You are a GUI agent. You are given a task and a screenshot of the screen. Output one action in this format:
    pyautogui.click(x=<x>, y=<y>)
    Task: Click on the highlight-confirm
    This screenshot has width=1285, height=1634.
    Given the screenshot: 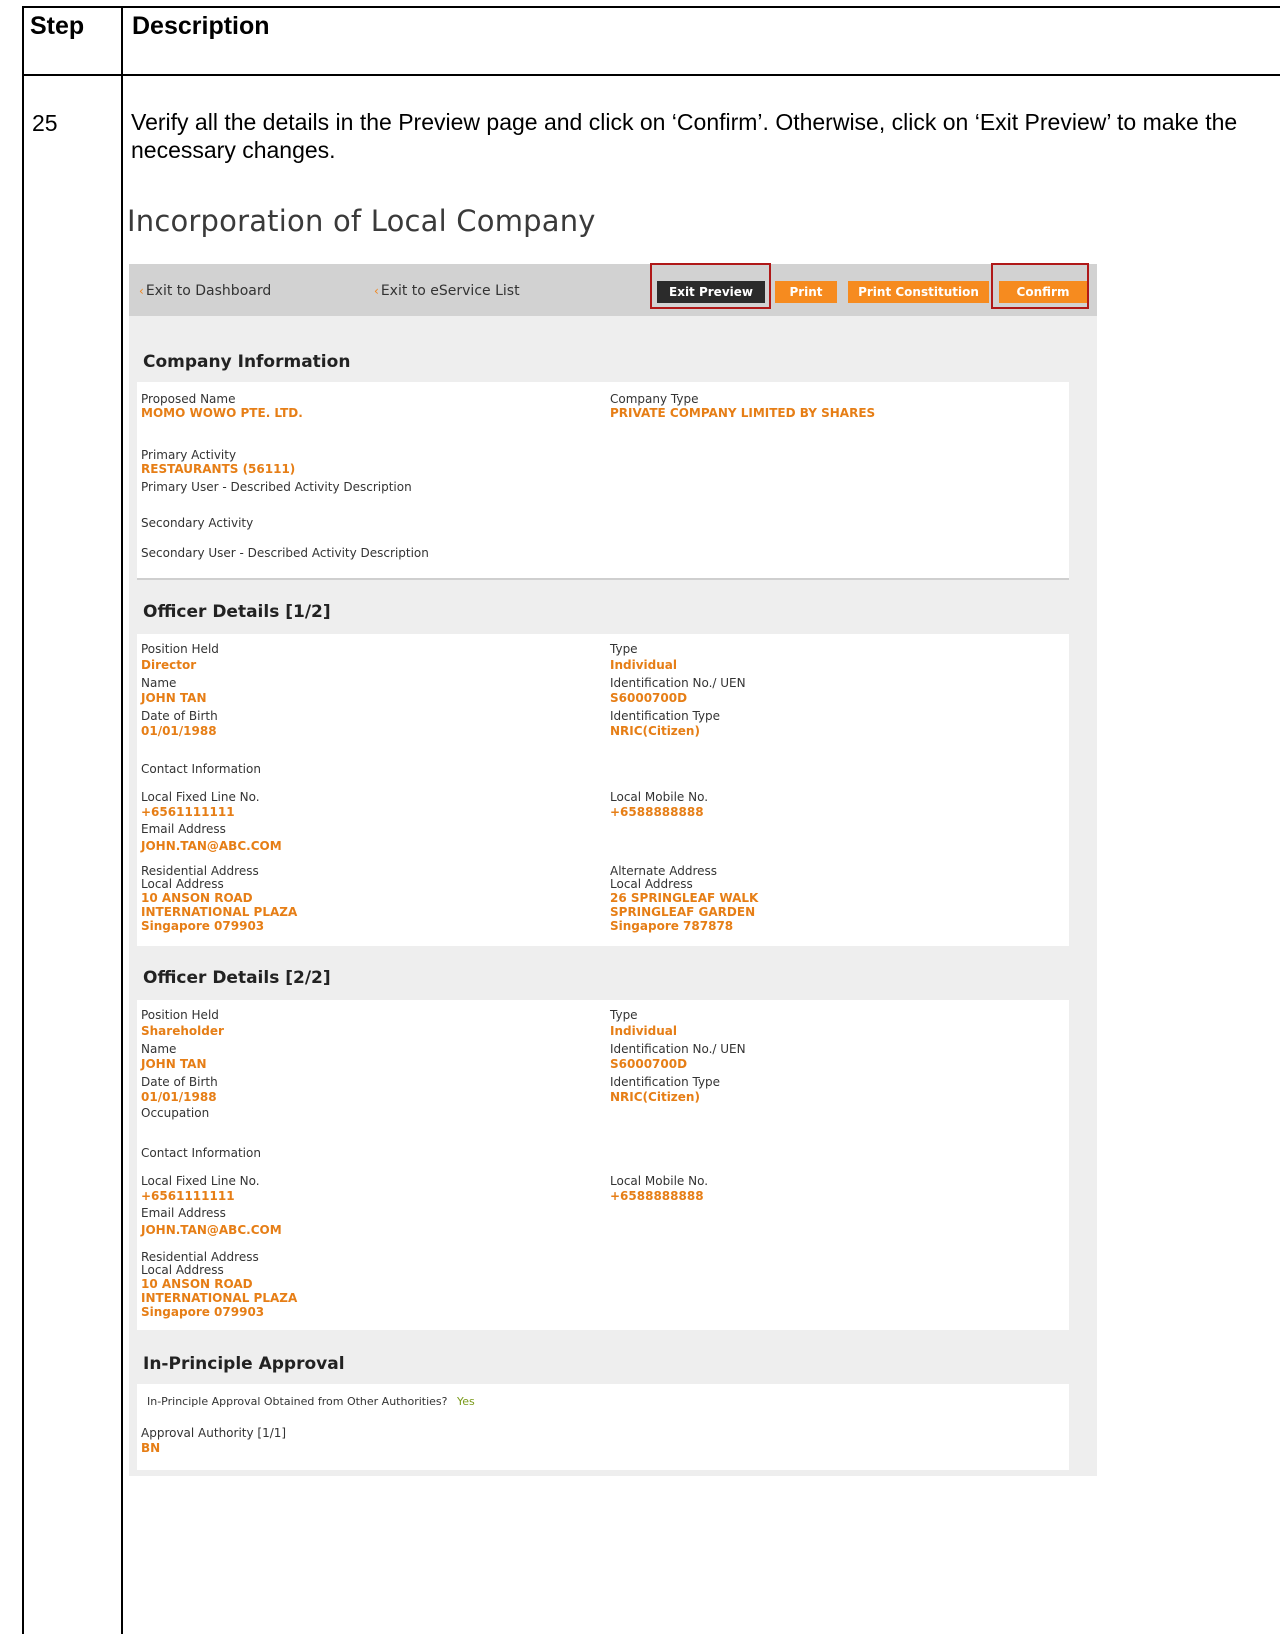 What is the action you would take?
    pyautogui.click(x=1040, y=286)
    